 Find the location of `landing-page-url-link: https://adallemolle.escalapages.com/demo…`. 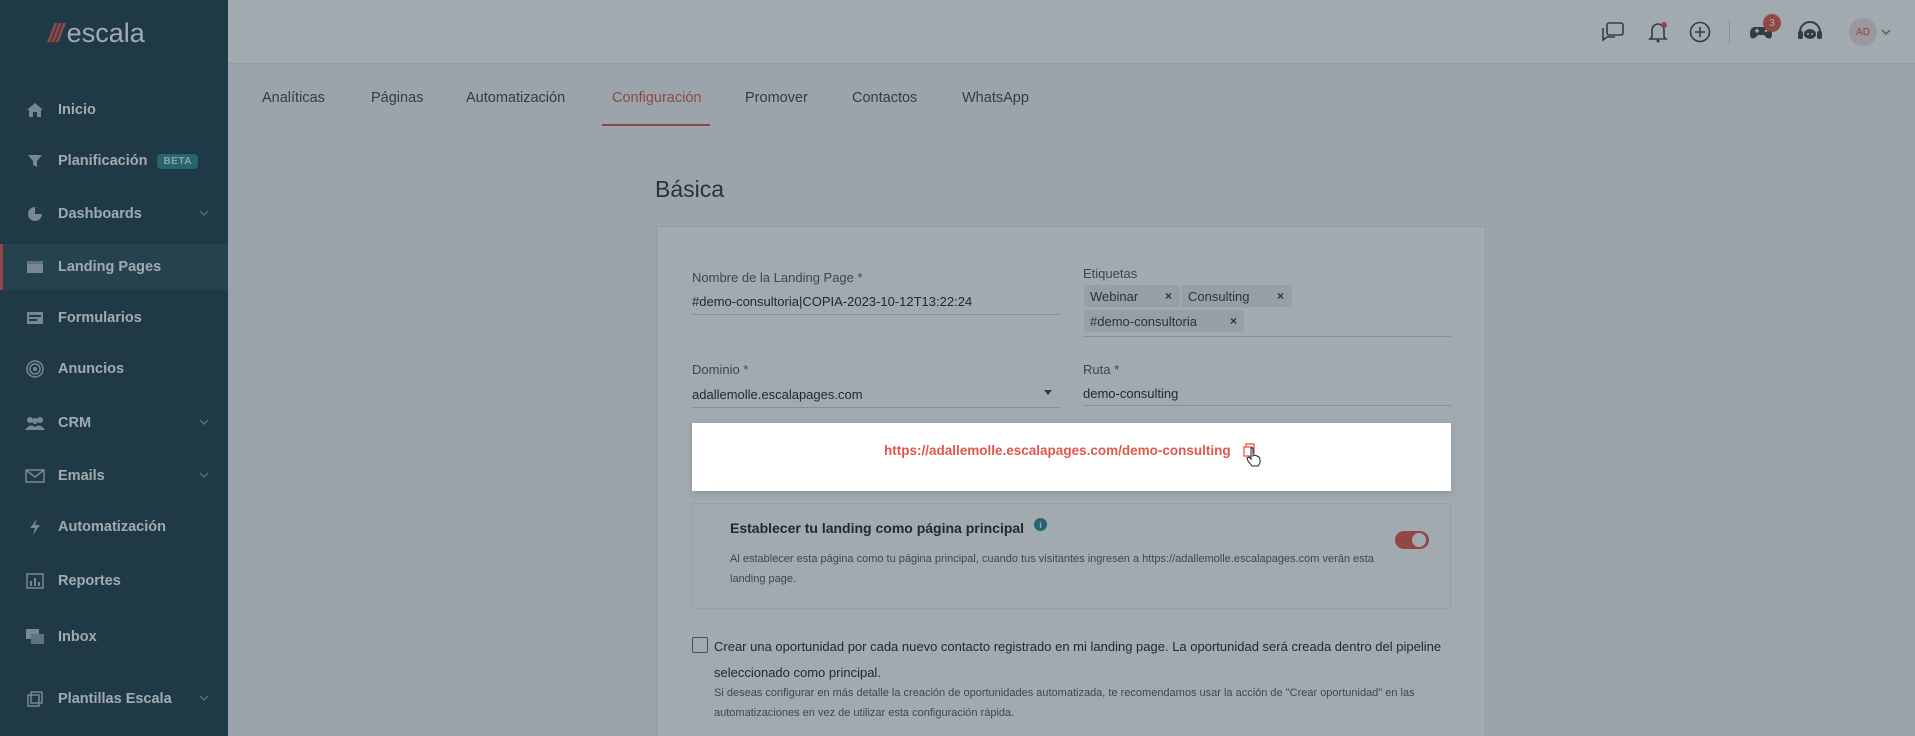

landing-page-url-link: https://adallemolle.escalapages.com/demo… is located at coordinates (1057, 450).